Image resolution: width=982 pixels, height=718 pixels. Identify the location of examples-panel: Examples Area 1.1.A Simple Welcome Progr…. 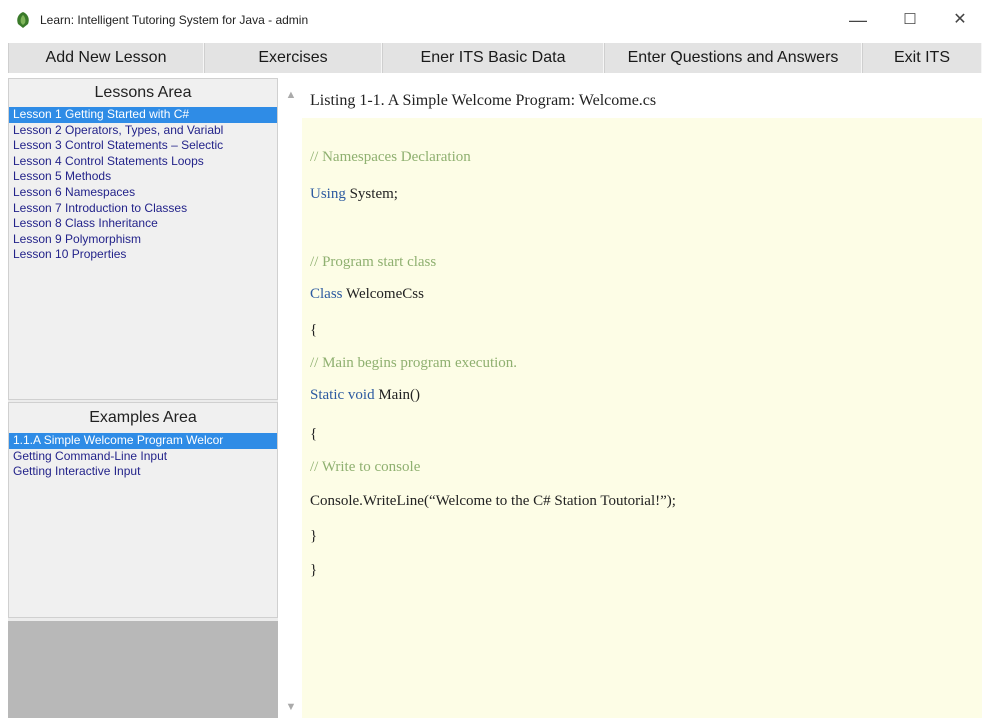
(143, 510).